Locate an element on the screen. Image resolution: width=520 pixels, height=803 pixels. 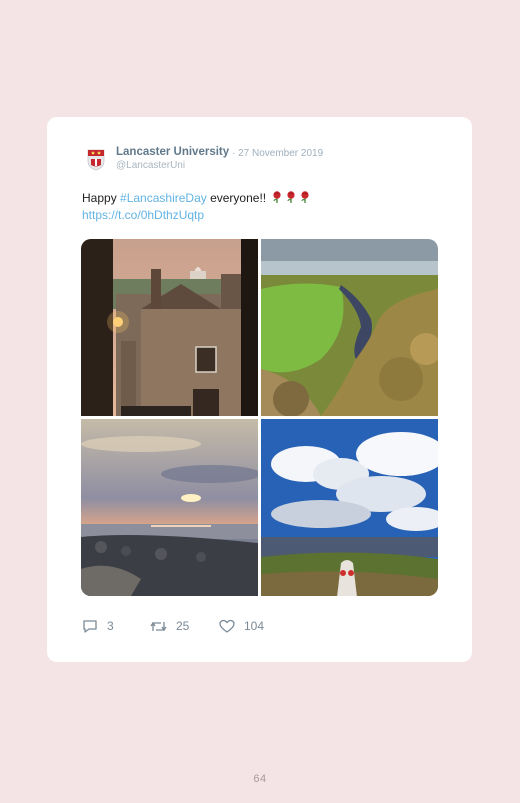
photo-lancaster-street is located at coordinates (169, 327).